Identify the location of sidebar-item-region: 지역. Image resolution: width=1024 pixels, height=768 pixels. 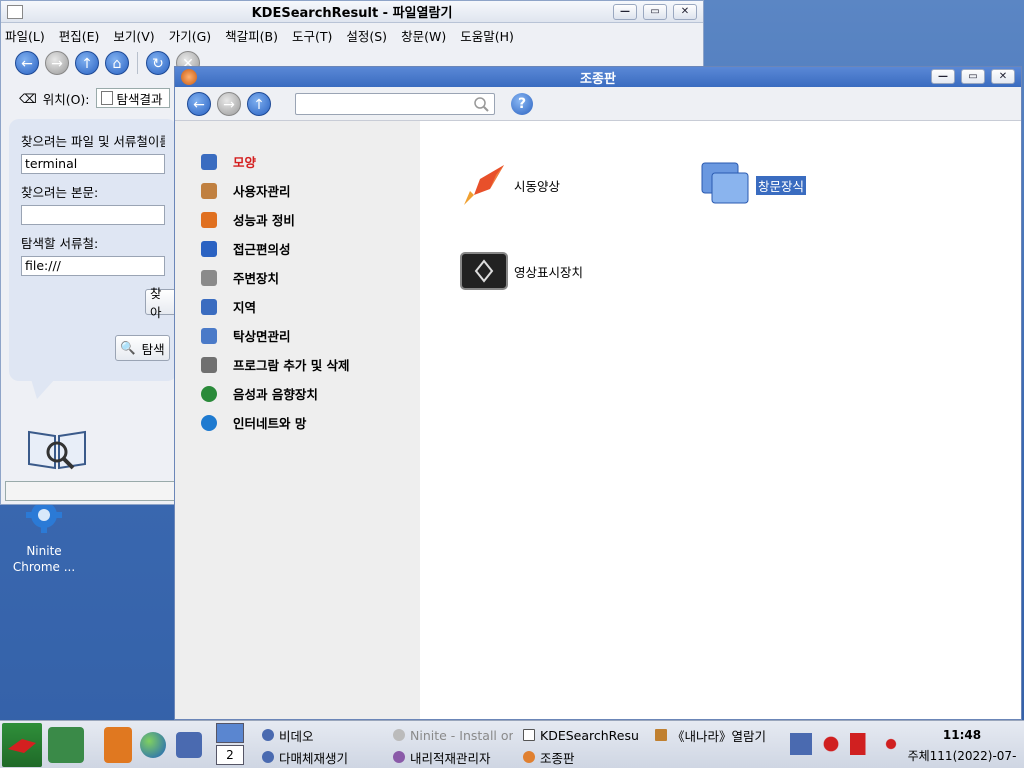
(297, 306).